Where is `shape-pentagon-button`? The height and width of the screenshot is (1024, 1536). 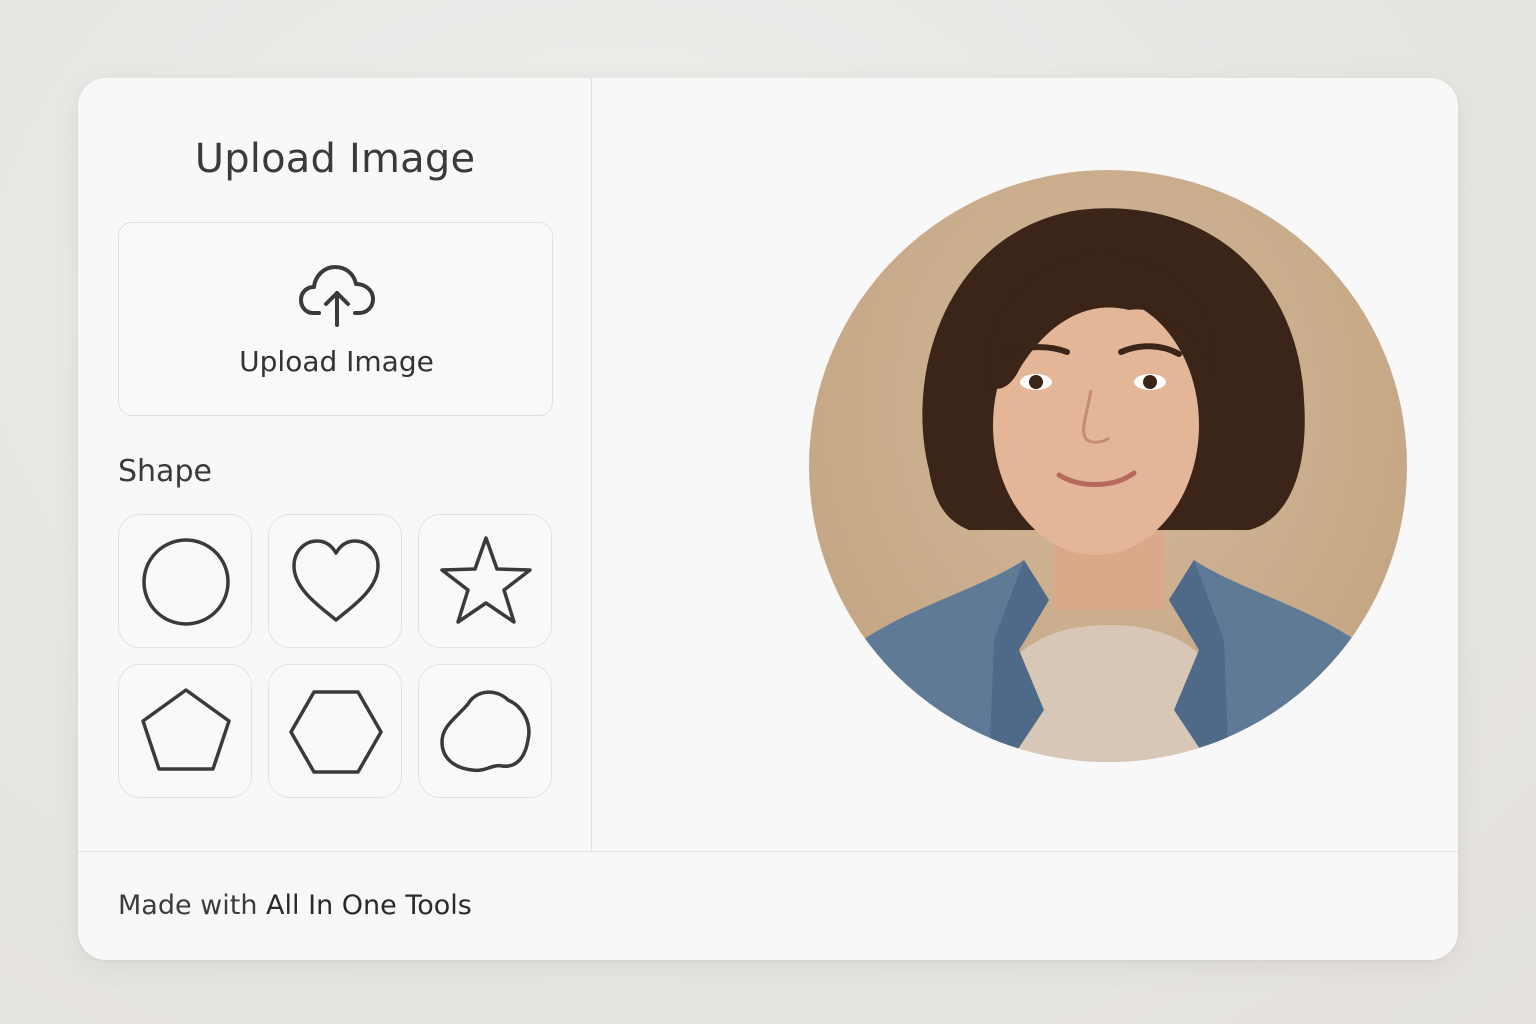
shape-pentagon-button is located at coordinates (185, 731).